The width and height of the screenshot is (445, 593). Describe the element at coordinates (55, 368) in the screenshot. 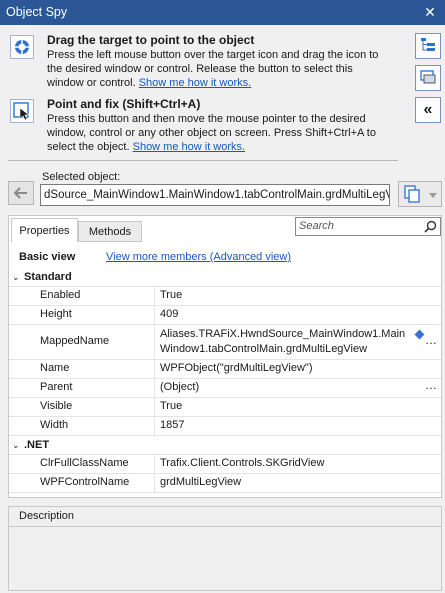

I see `property-name: Name` at that location.